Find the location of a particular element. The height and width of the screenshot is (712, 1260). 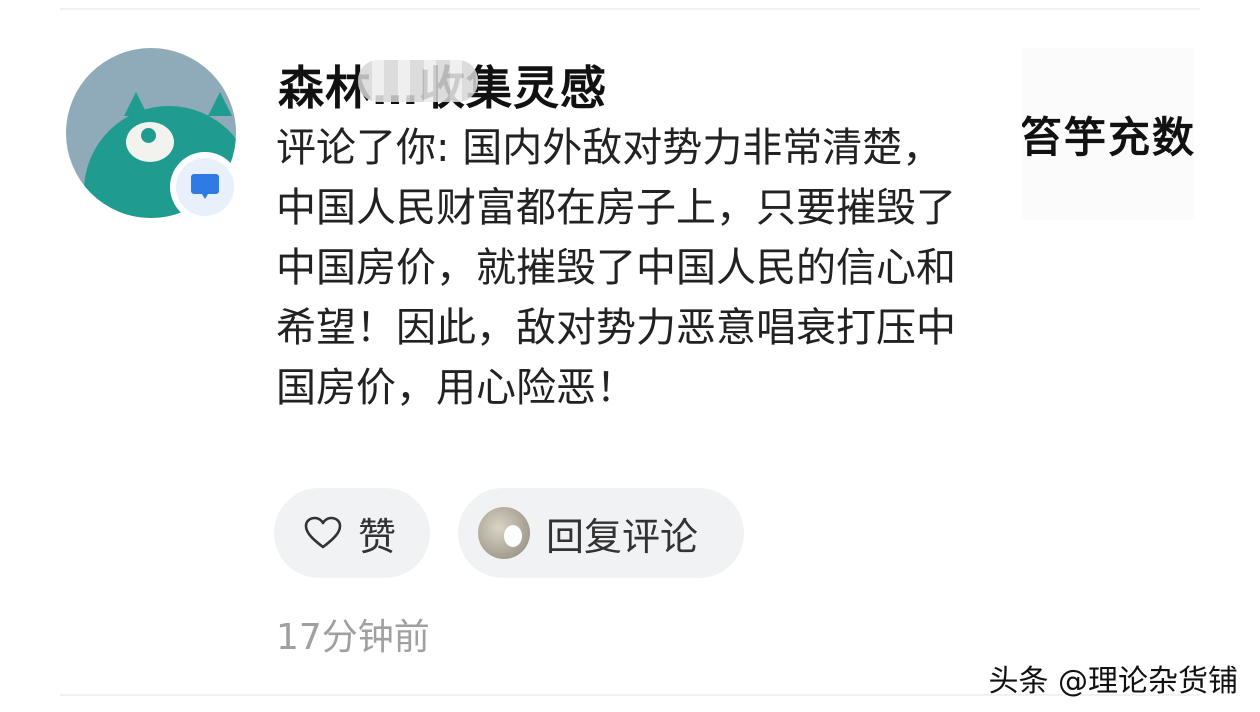

avatar-pupil is located at coordinates (148, 135).